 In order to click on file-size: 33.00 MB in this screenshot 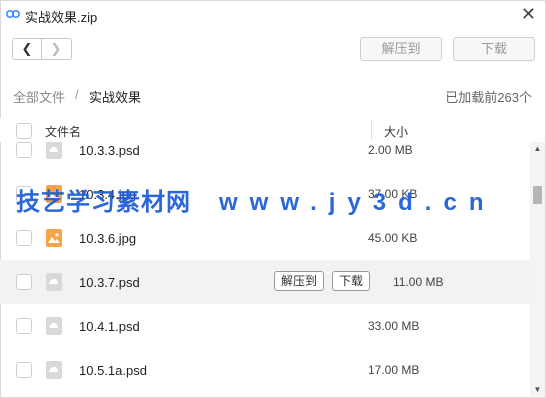, I will do `click(394, 326)`.